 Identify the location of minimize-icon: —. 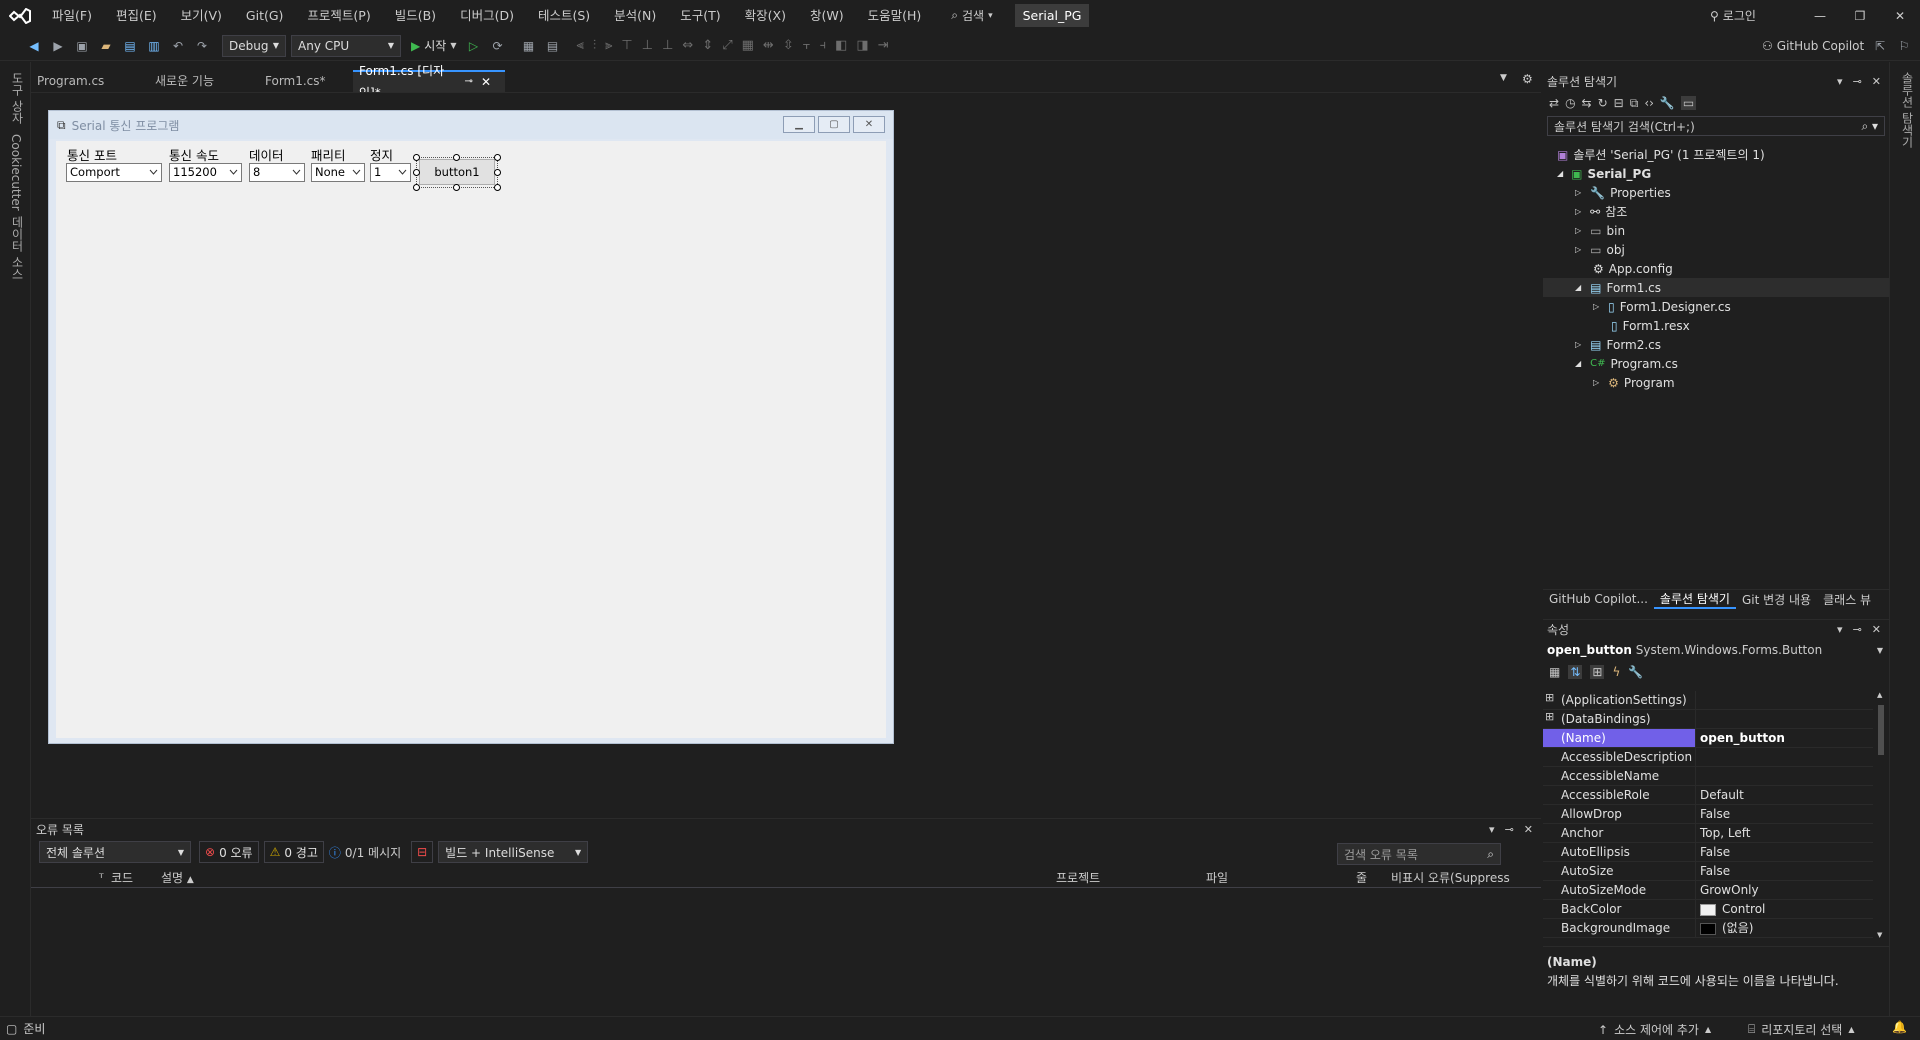
(1820, 16).